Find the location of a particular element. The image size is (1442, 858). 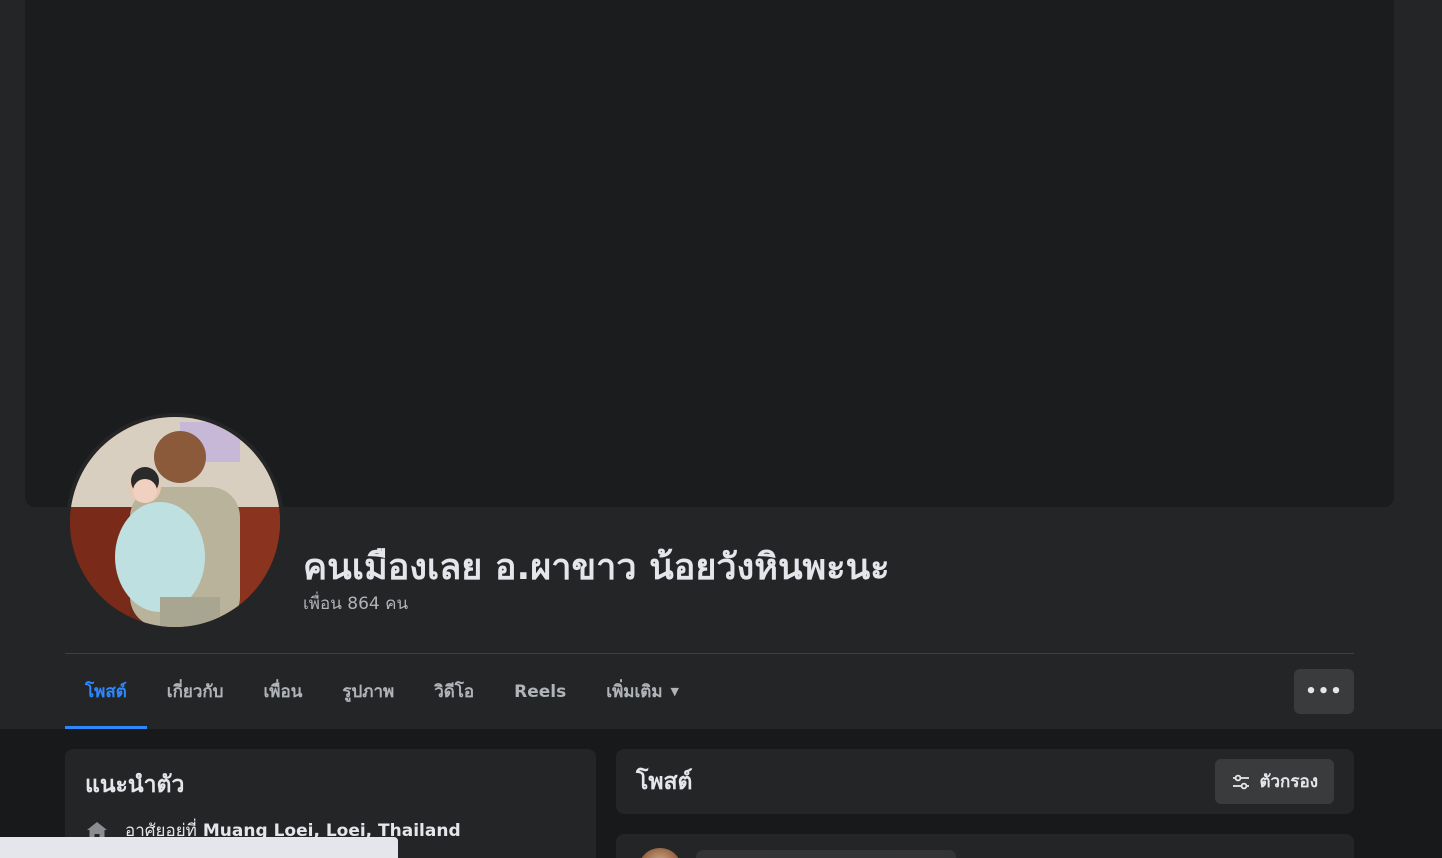

post-card is located at coordinates (985, 846).